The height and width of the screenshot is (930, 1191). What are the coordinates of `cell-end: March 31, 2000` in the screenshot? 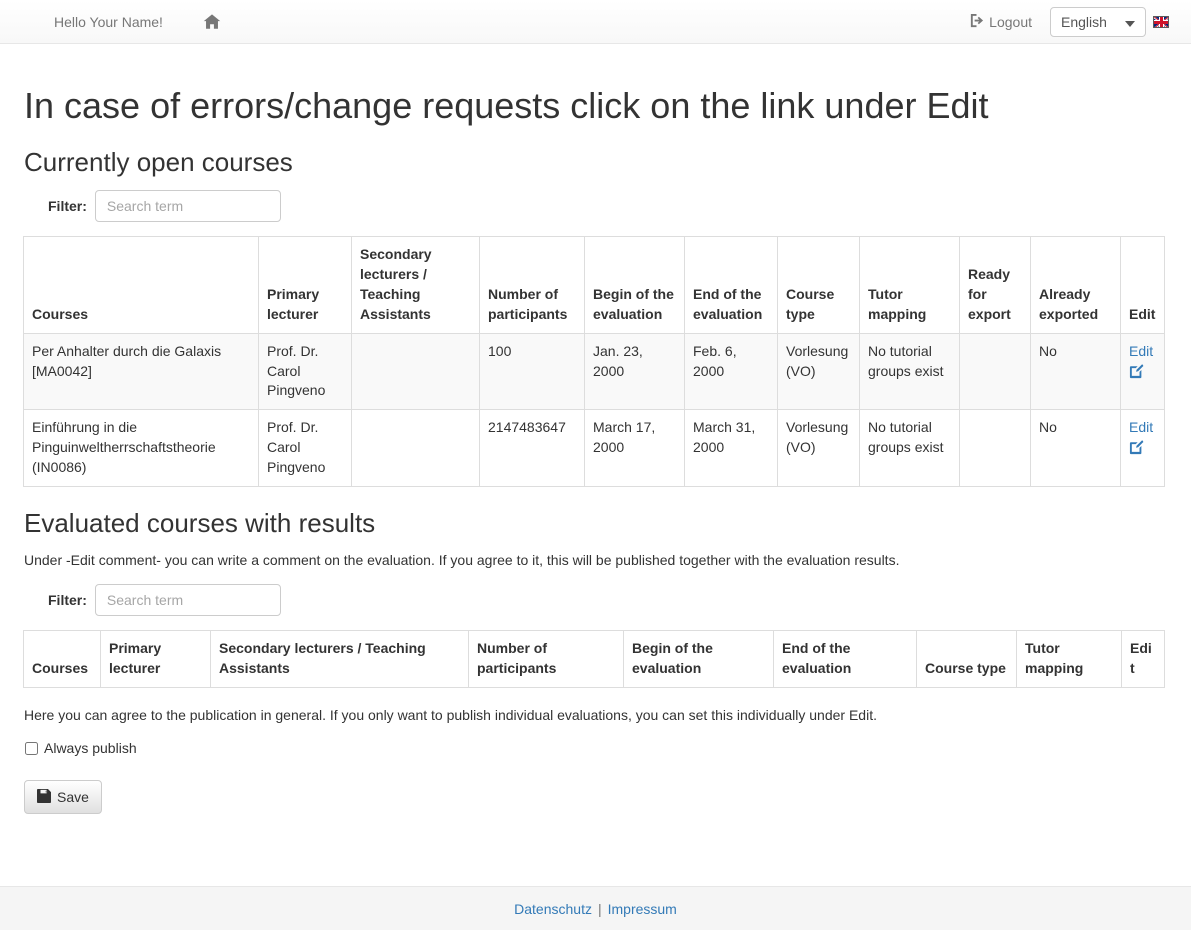 It's located at (731, 448).